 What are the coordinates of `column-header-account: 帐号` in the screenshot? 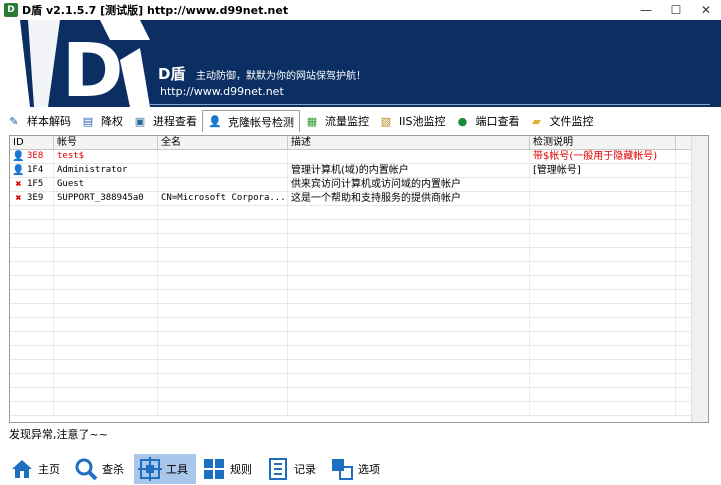 It's located at (106, 142).